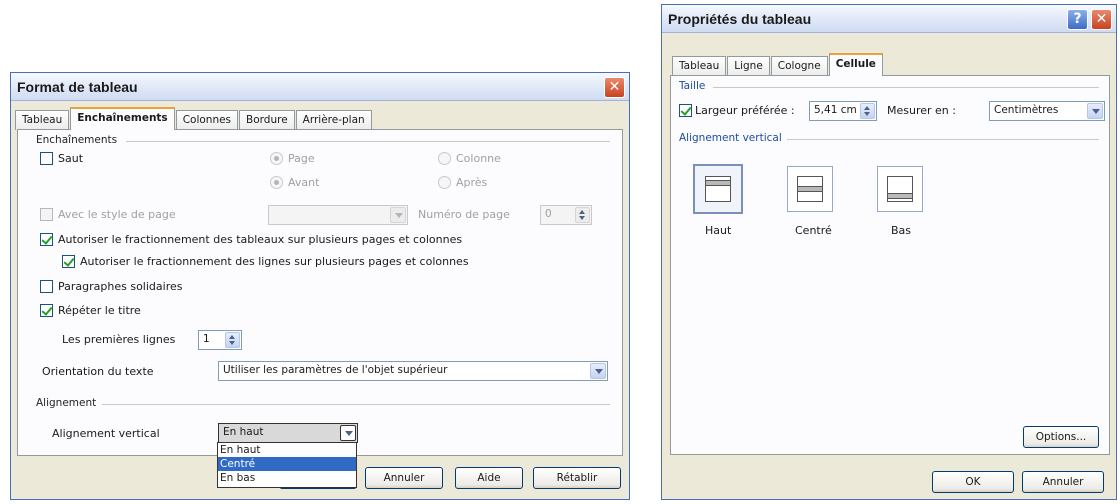  What do you see at coordinates (276, 182) in the screenshot?
I see `radio-avant` at bounding box center [276, 182].